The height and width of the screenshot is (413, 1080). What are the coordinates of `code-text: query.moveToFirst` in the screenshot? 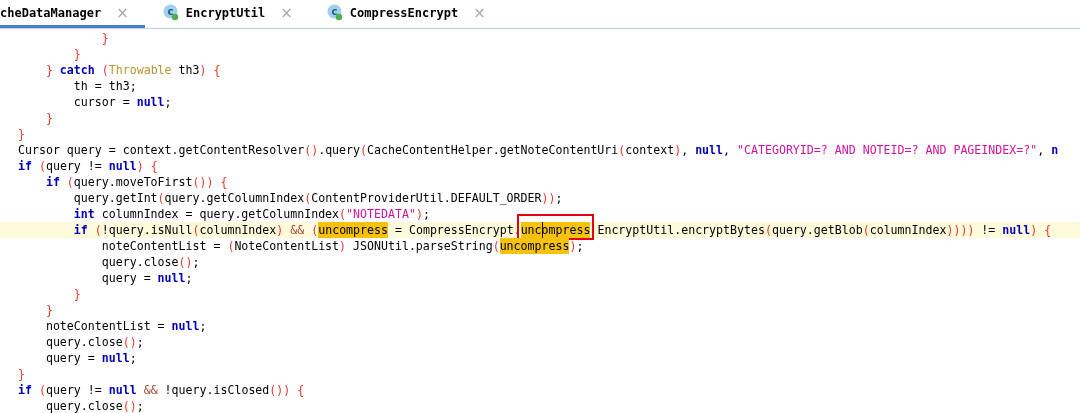 It's located at (133, 182).